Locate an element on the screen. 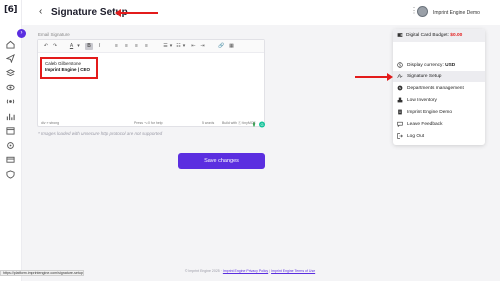  numbered-list-icon: ☷ is located at coordinates (178, 46).